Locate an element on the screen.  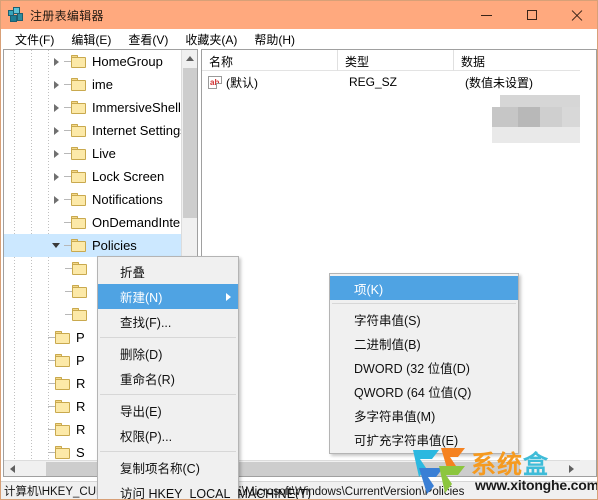
tree-item-label: Live is located at coordinates (104, 153).